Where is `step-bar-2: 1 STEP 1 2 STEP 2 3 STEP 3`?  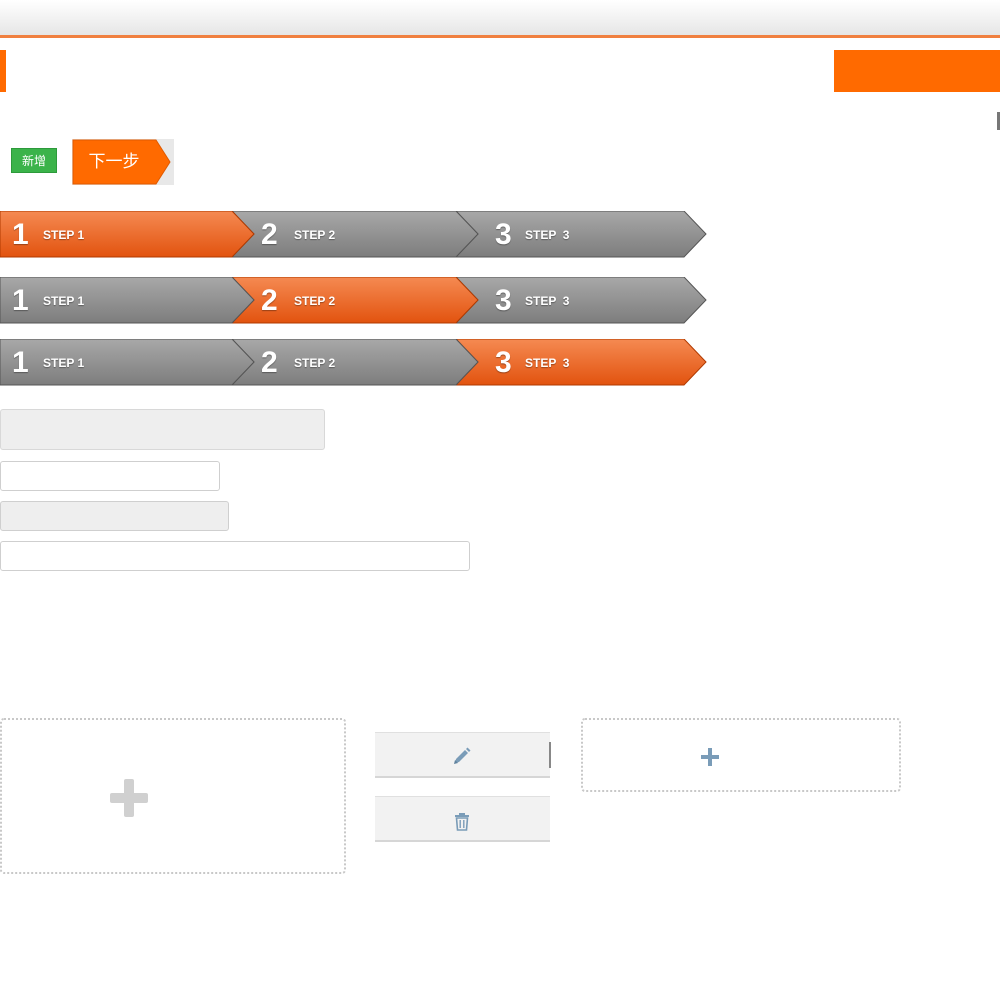
step-bar-2: 1 STEP 1 2 STEP 2 3 STEP 3 is located at coordinates (355, 301).